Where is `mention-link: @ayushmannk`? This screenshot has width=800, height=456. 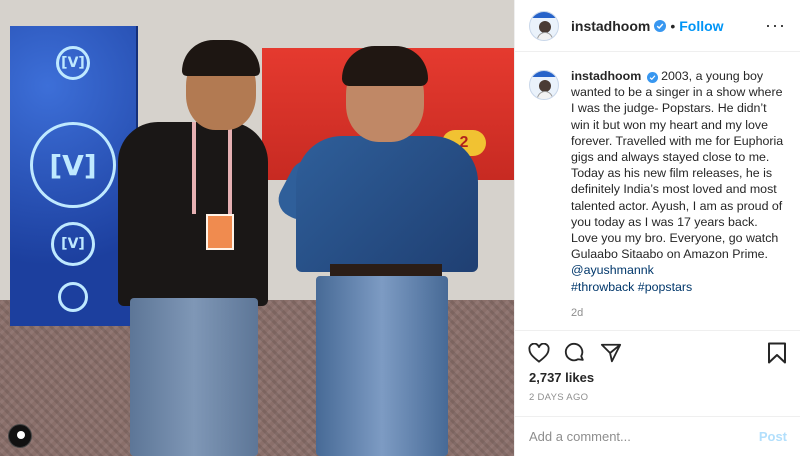 mention-link: @ayushmannk is located at coordinates (612, 270).